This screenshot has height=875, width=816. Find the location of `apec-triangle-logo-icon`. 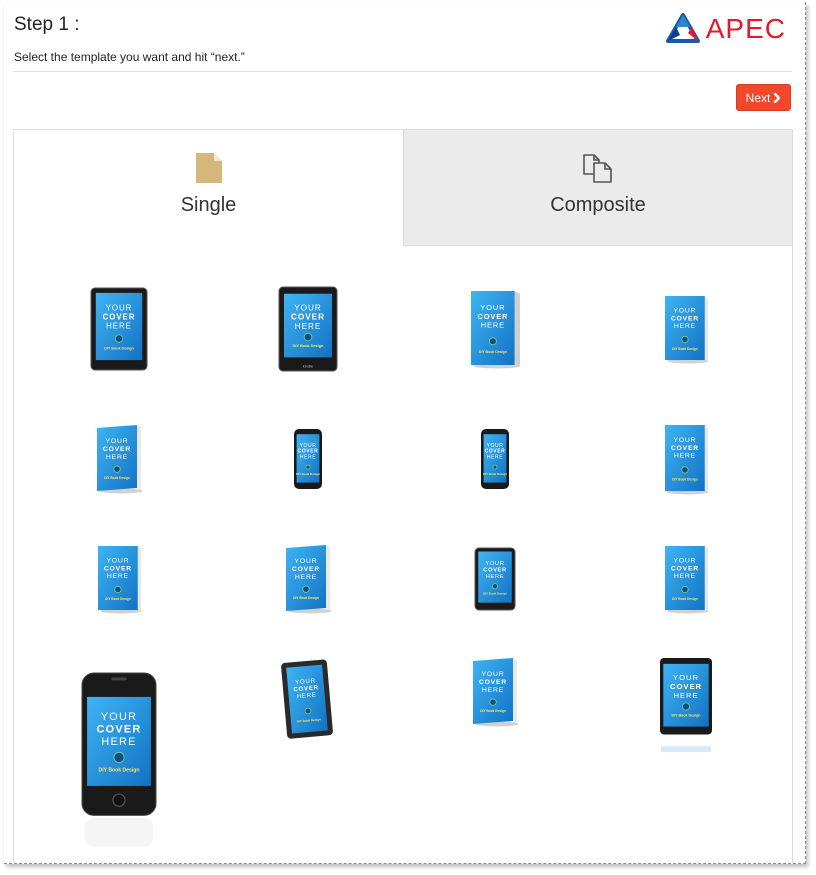

apec-triangle-logo-icon is located at coordinates (682, 28).